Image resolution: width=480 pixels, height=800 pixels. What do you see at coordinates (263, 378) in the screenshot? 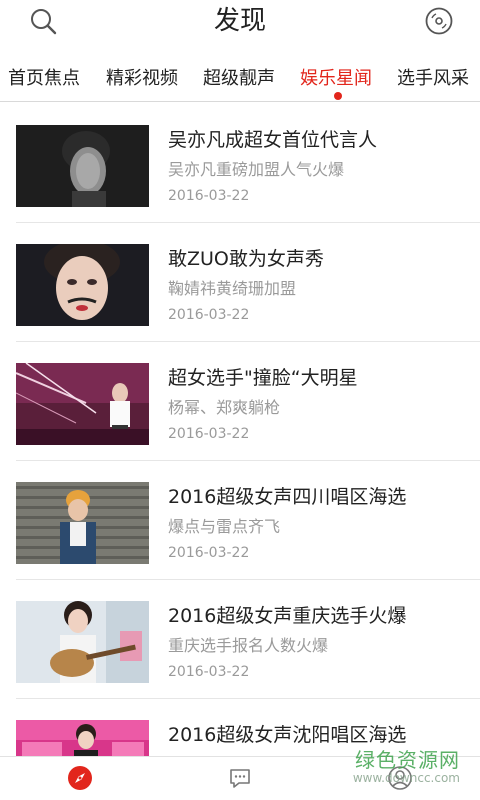
I see `article-title: 超女选手"撞脸“大明星` at bounding box center [263, 378].